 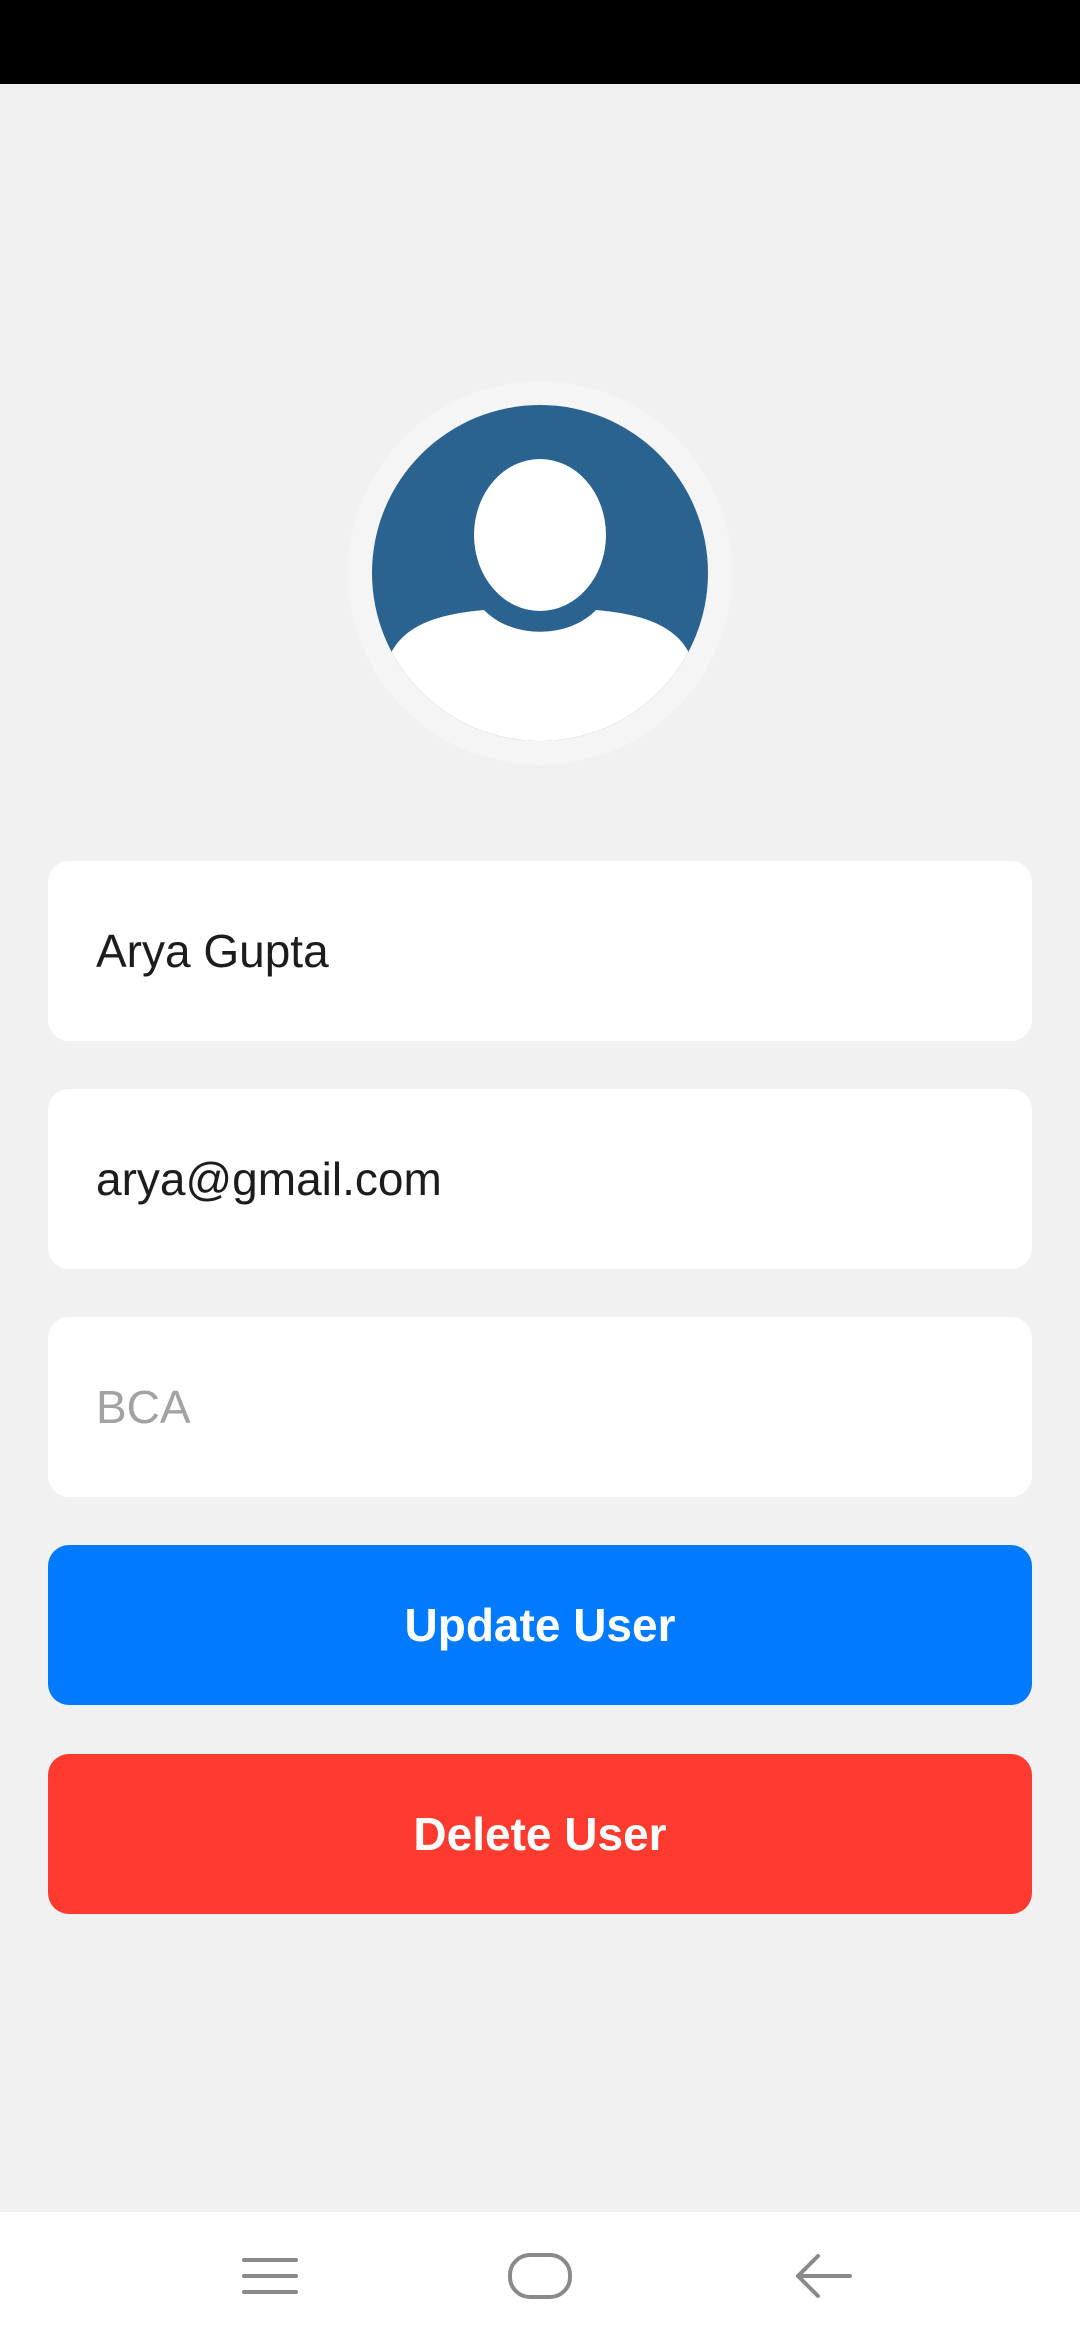 I want to click on back-arrow-icon, so click(x=824, y=2276).